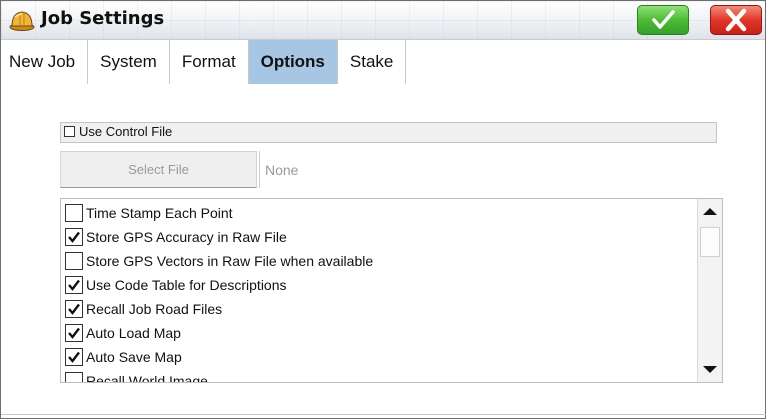  I want to click on option-label: Use Code Table for Descriptions, so click(186, 285).